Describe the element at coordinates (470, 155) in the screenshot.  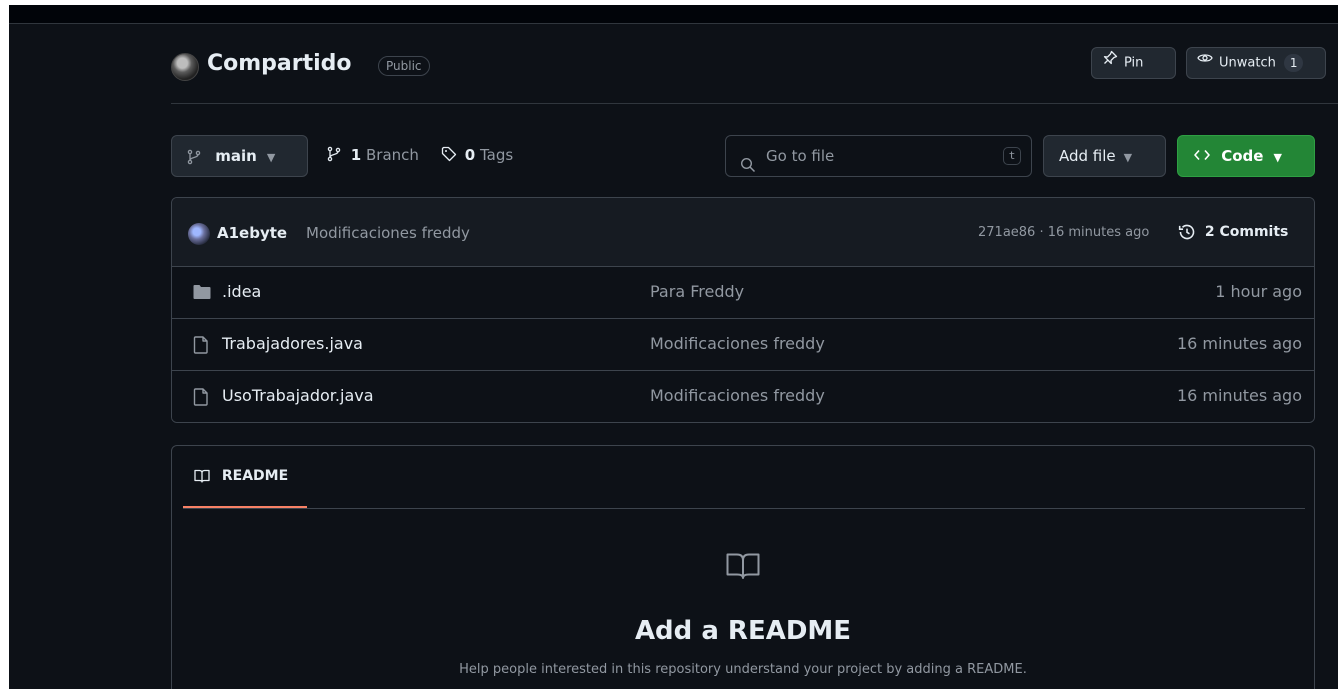
I see `tags-count: 0` at that location.